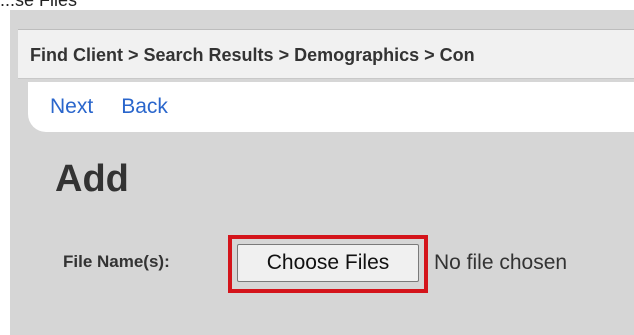  What do you see at coordinates (92, 179) in the screenshot?
I see `page-title: Add` at bounding box center [92, 179].